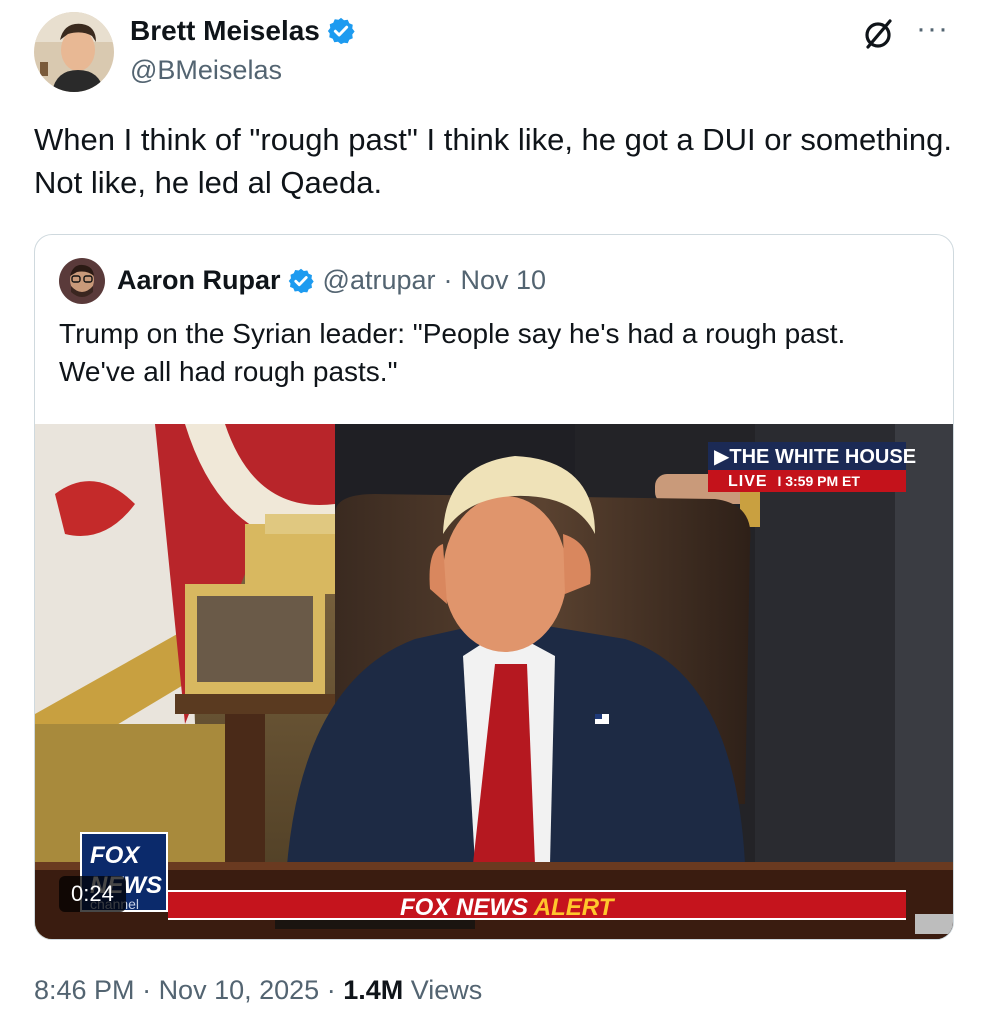  I want to click on banner-live-strip: LIVE I 3:59 PM ET, so click(807, 481).